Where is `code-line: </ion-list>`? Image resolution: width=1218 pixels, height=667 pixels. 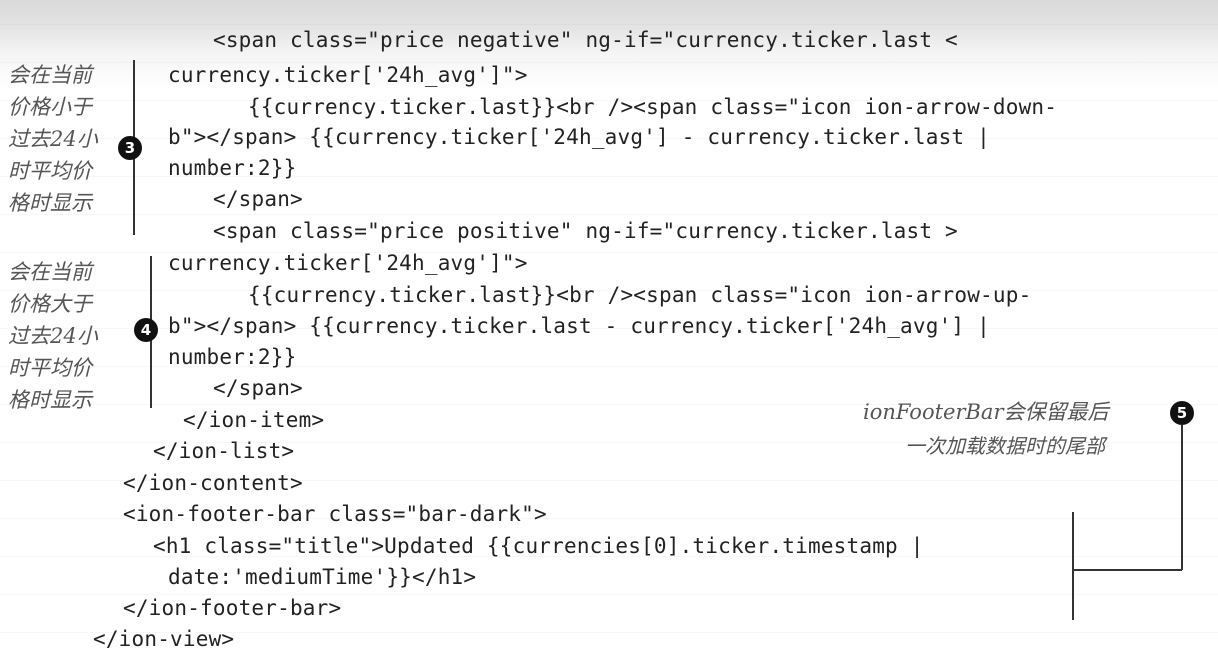
code-line: </ion-list> is located at coordinates (224, 451).